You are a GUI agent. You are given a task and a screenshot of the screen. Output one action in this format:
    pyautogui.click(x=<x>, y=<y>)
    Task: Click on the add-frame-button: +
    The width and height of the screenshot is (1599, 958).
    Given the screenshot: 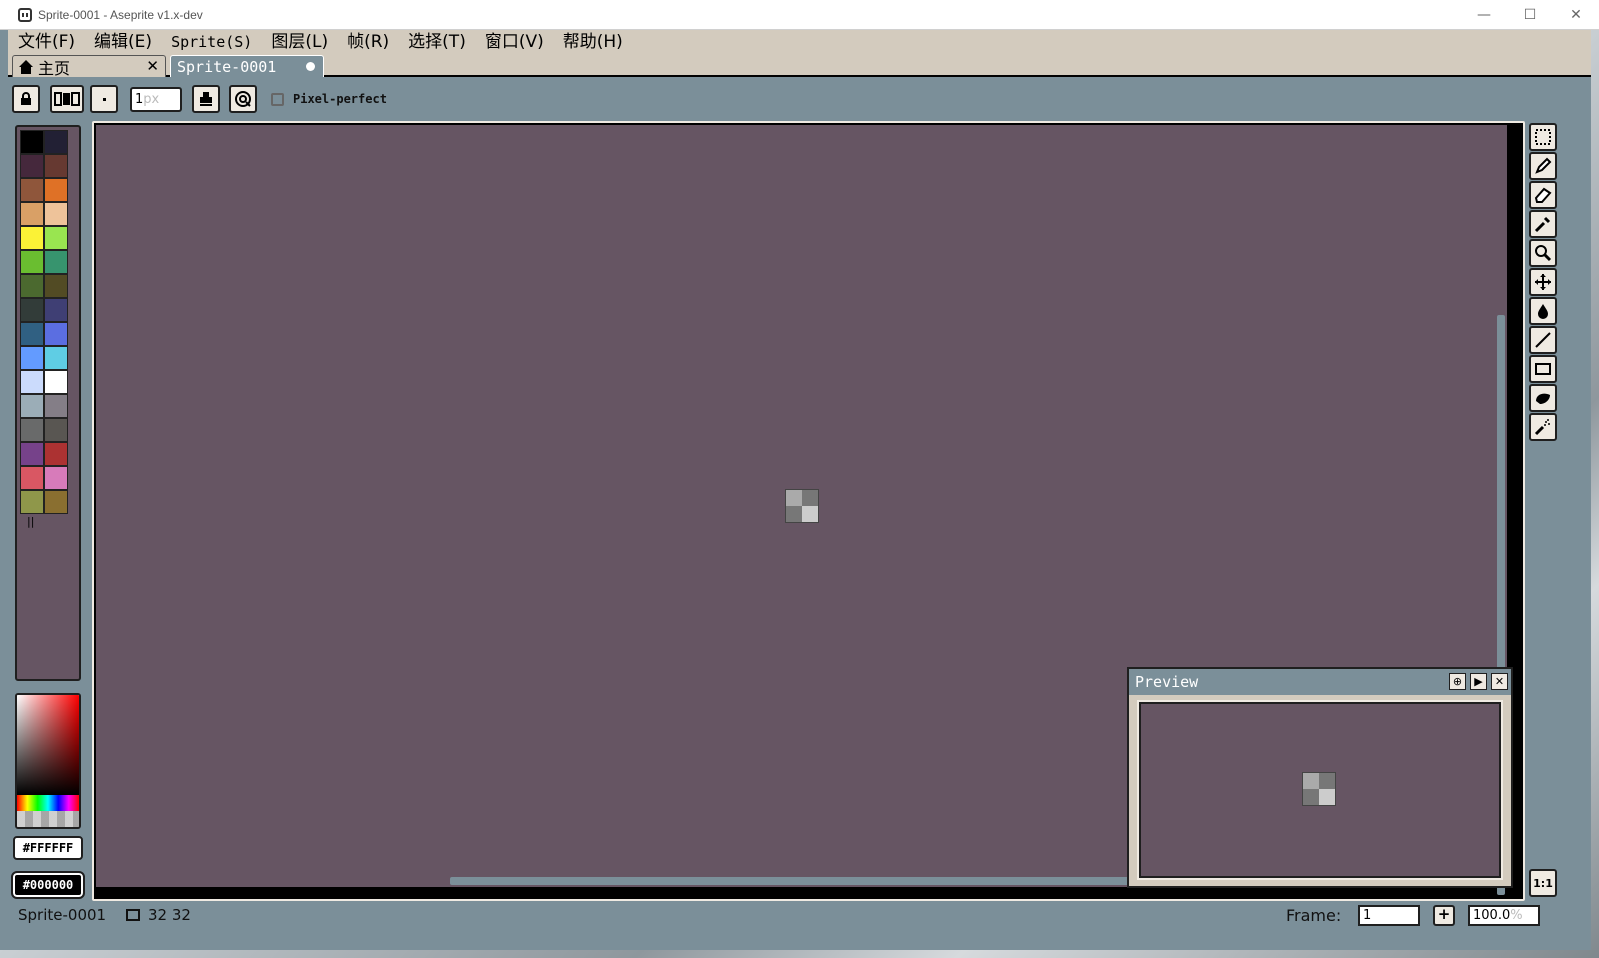 What is the action you would take?
    pyautogui.click(x=1444, y=915)
    